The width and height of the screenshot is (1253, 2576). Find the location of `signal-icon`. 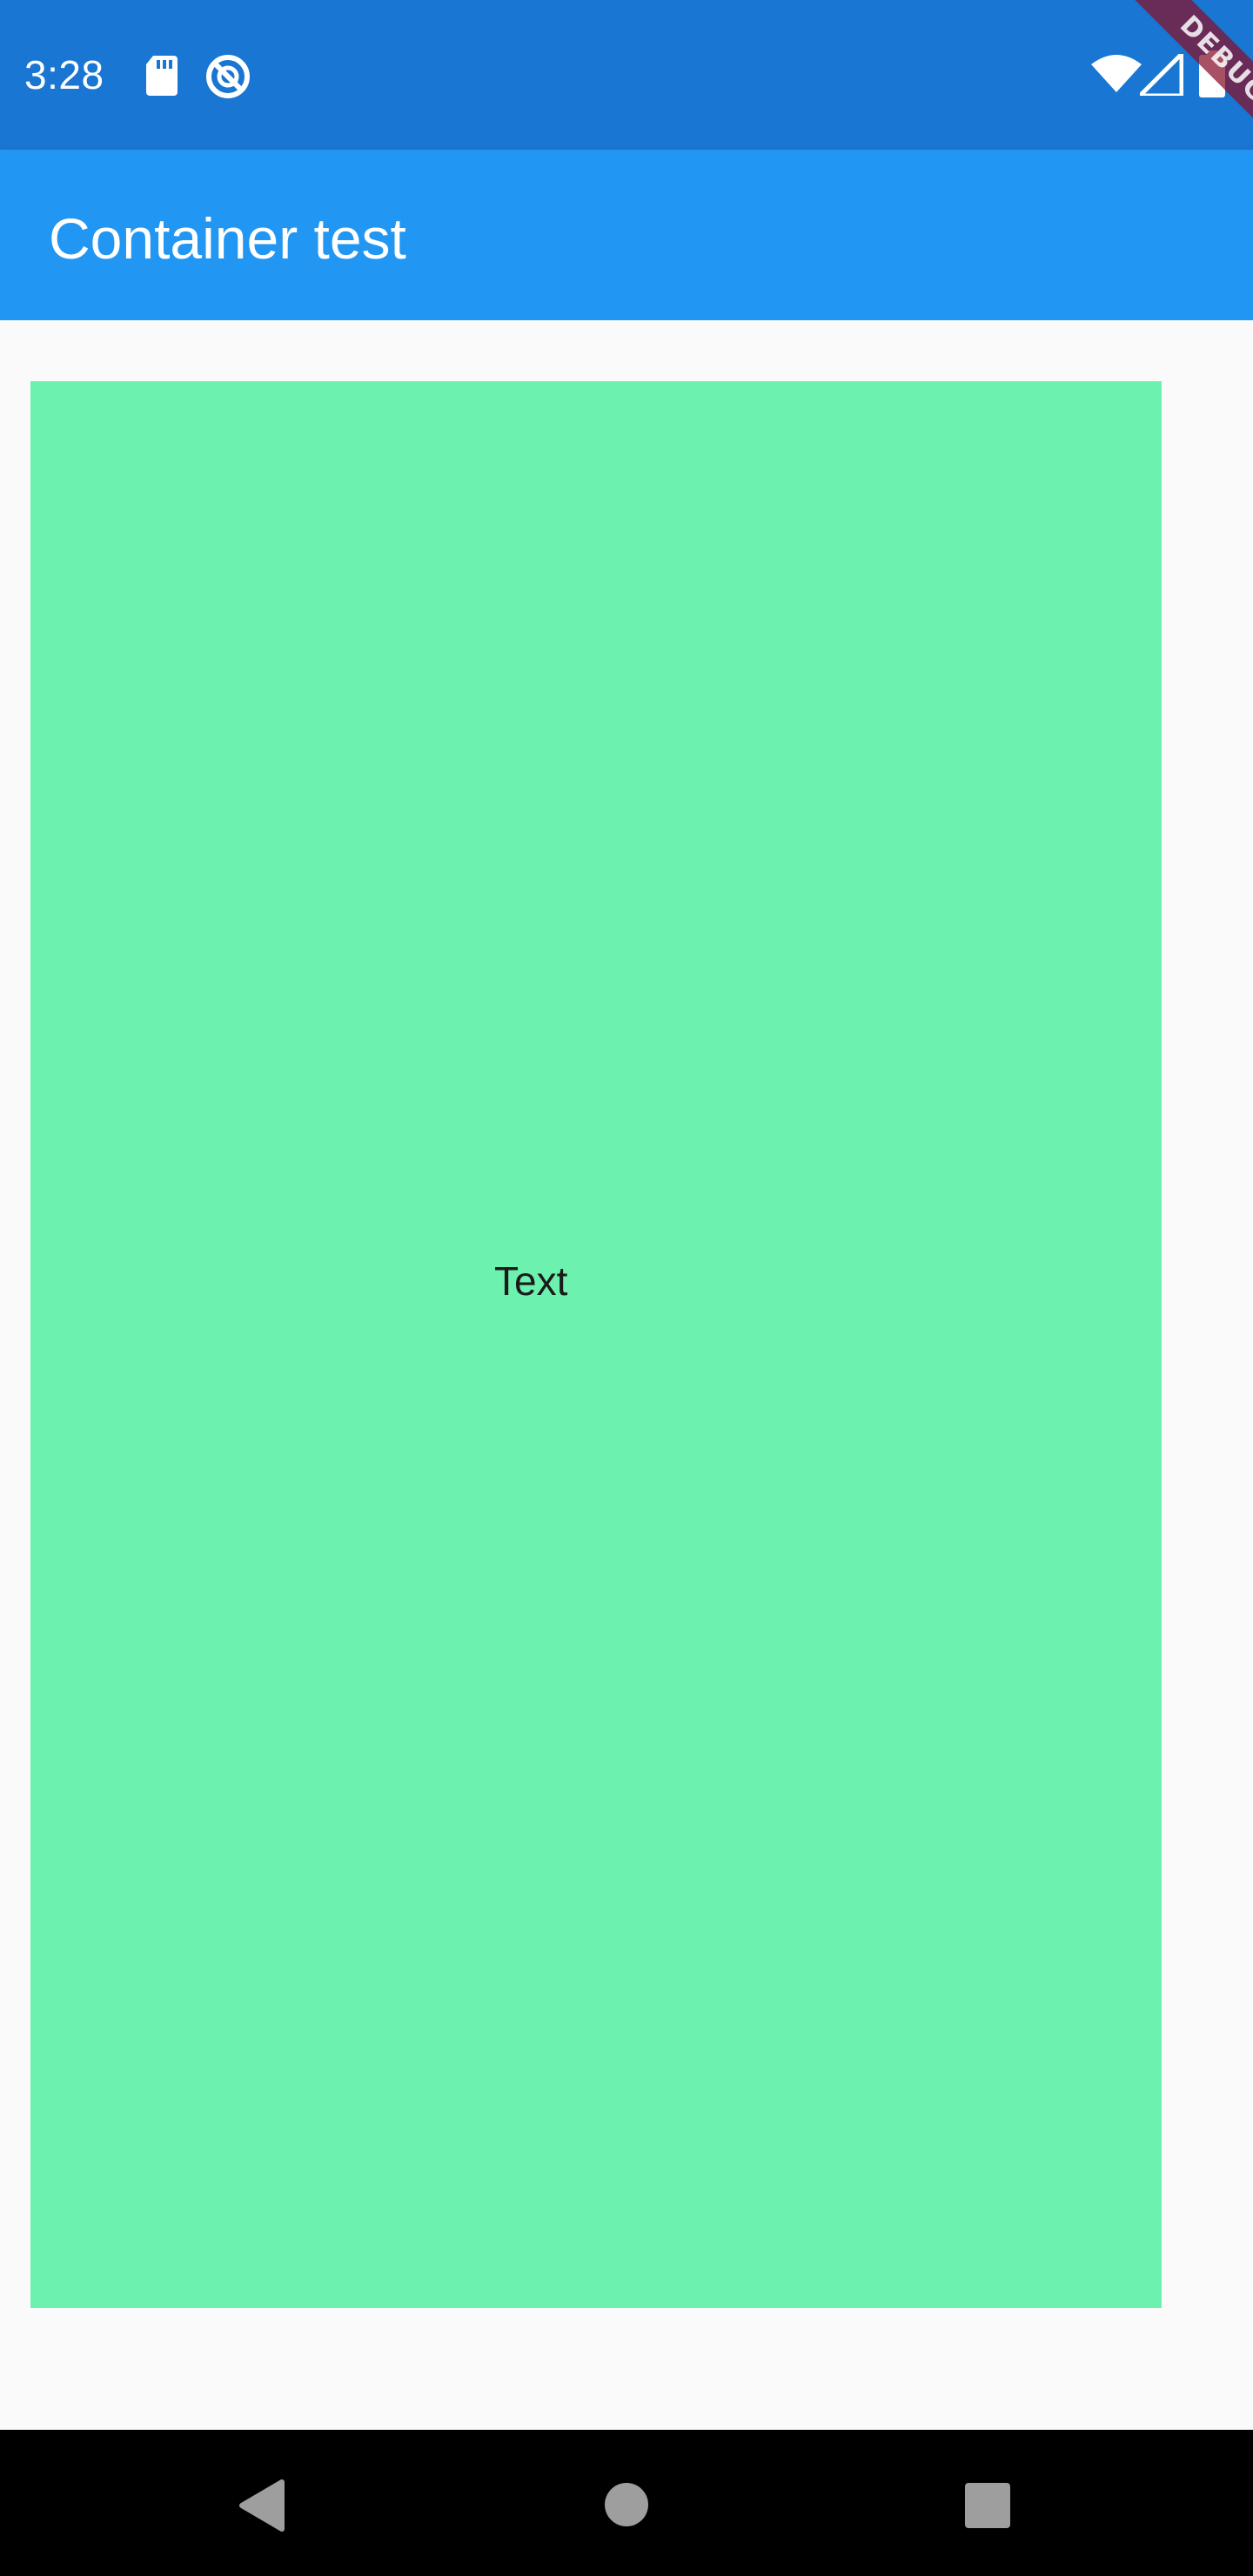

signal-icon is located at coordinates (1161, 75).